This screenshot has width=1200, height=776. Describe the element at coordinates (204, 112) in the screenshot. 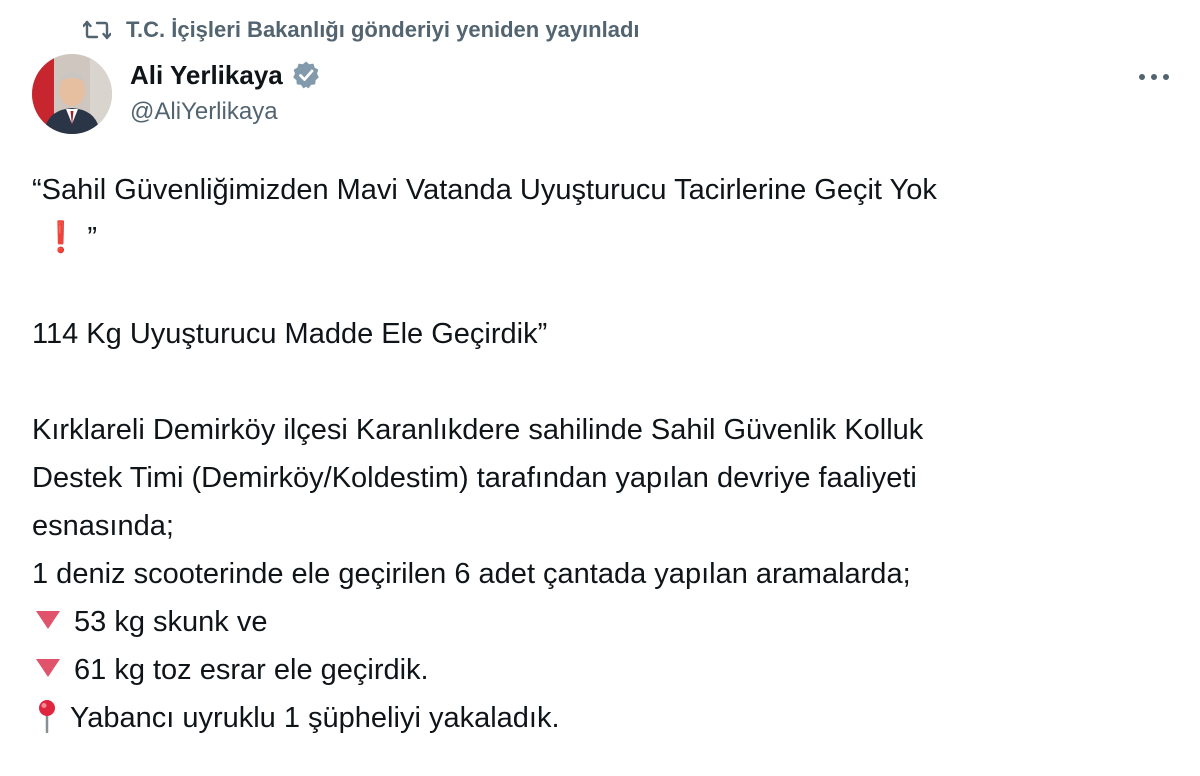

I see `author-handle: @AliYerlikaya` at that location.